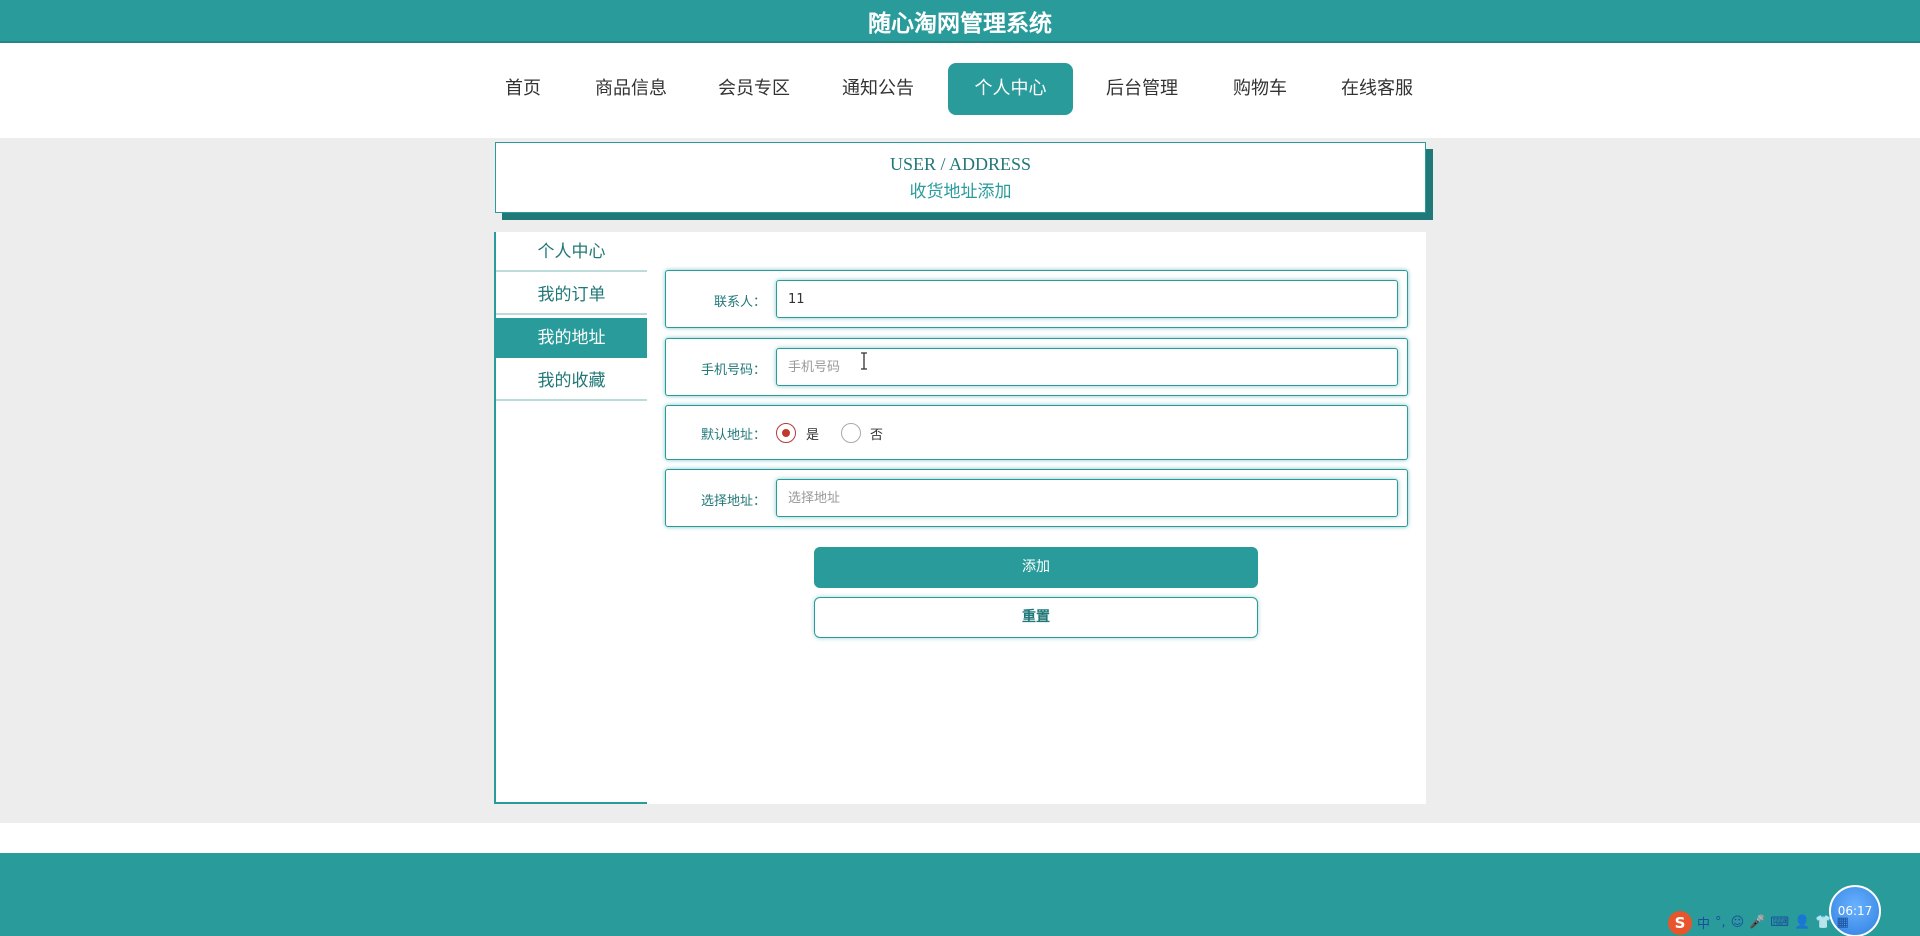 This screenshot has width=1920, height=936. What do you see at coordinates (733, 370) in the screenshot?
I see `phone-label: 手机号码：` at bounding box center [733, 370].